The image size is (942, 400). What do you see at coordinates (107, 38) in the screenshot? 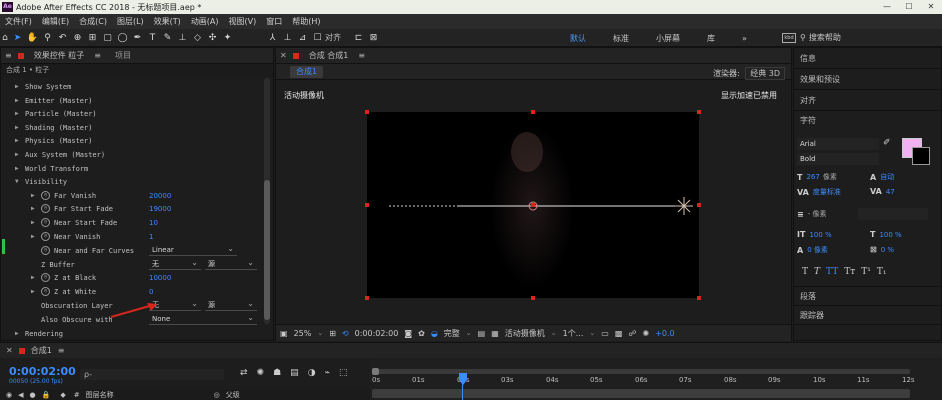
I see `shape-tool-icon: ▢` at bounding box center [107, 38].